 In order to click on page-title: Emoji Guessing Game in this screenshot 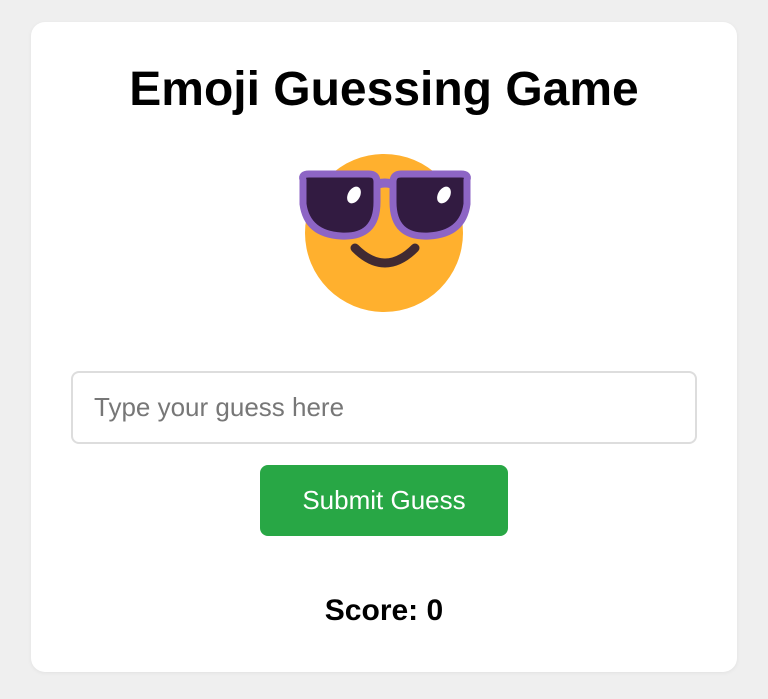, I will do `click(384, 89)`.